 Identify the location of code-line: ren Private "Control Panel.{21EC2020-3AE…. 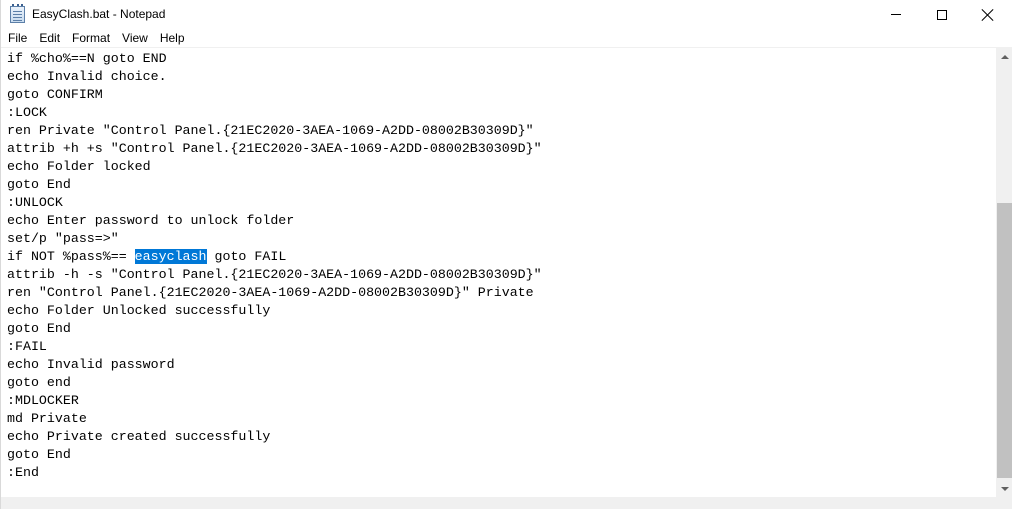
(270, 130).